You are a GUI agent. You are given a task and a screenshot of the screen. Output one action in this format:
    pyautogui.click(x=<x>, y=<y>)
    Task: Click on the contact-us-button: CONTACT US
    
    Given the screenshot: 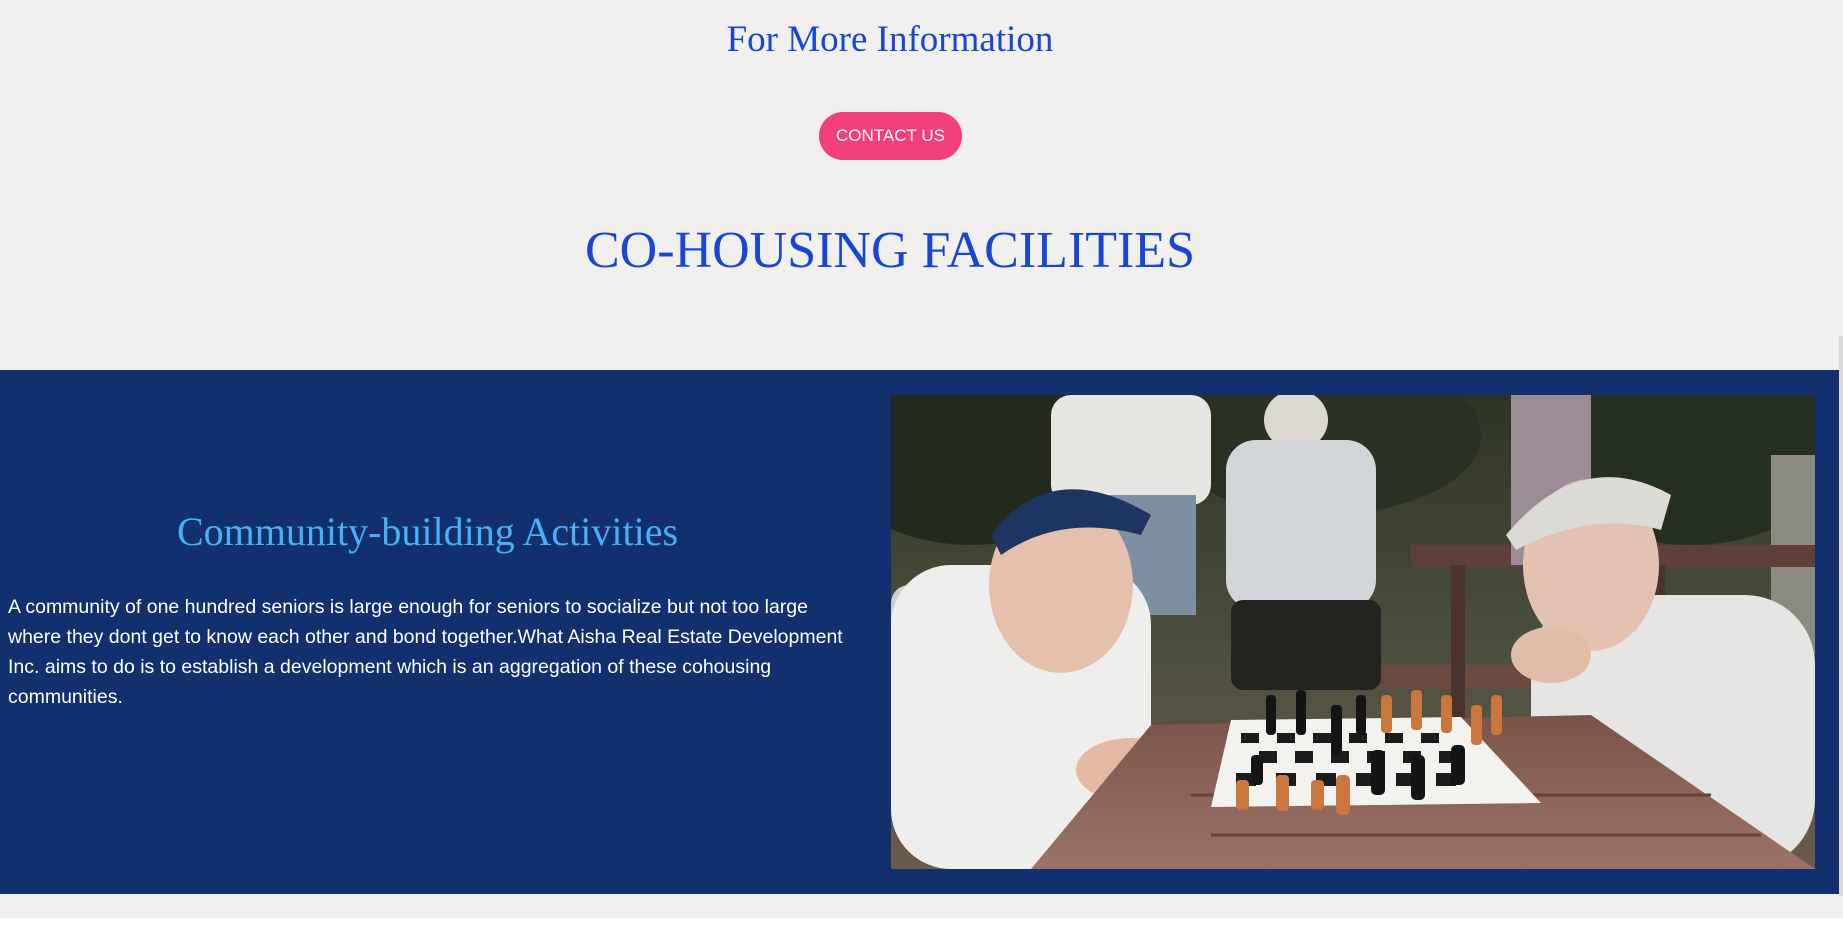 What is the action you would take?
    pyautogui.click(x=890, y=136)
    